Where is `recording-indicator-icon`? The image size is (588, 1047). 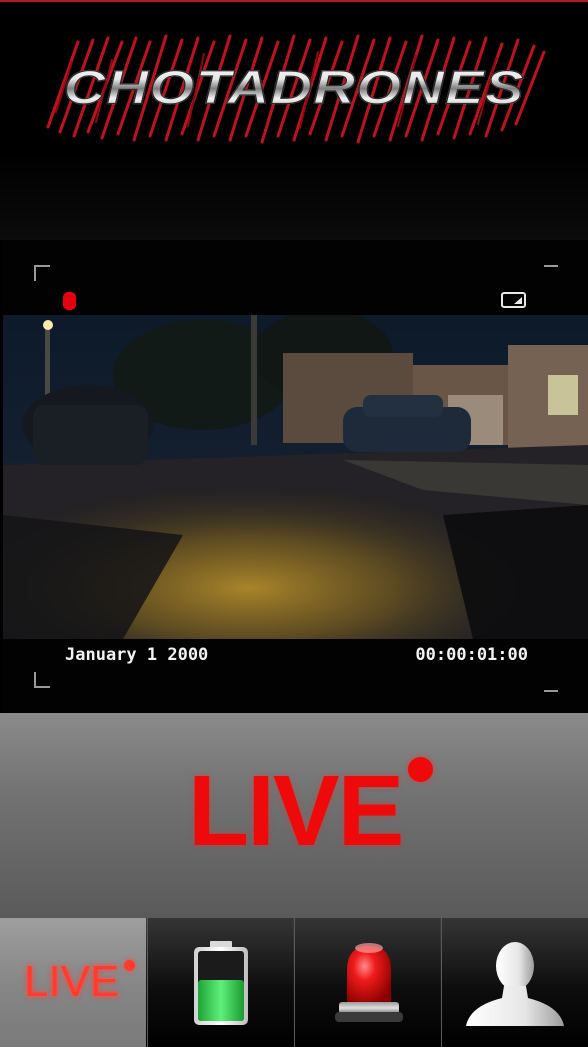 recording-indicator-icon is located at coordinates (69, 301).